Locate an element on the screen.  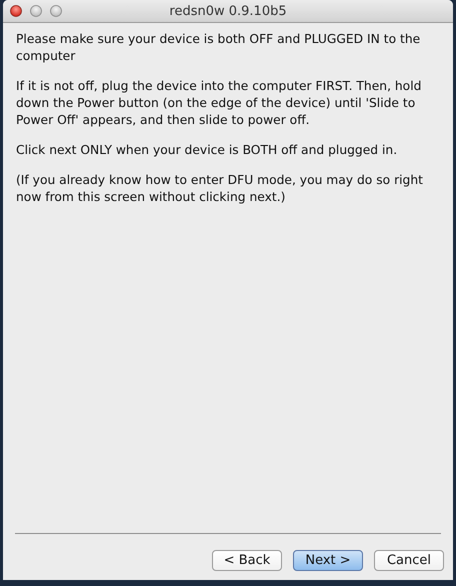
next-button: Next > is located at coordinates (328, 560).